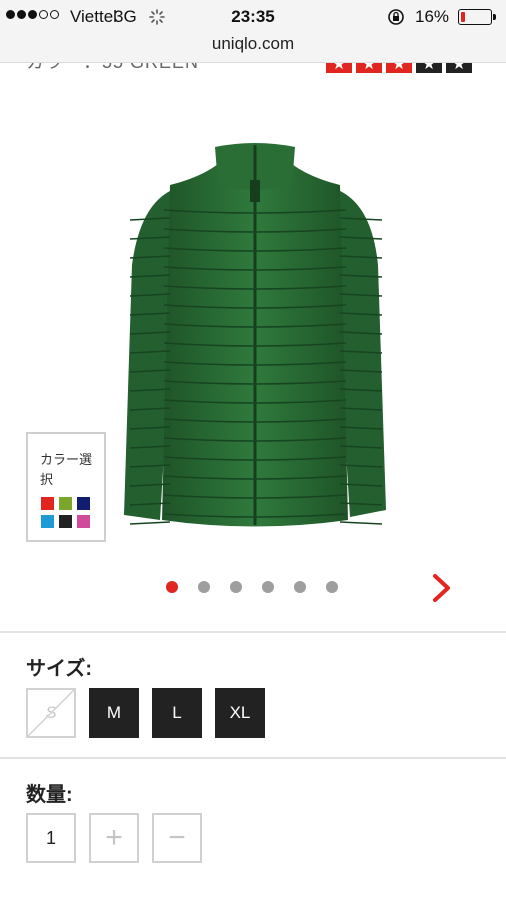  I want to click on size-option-label: M, so click(114, 712).